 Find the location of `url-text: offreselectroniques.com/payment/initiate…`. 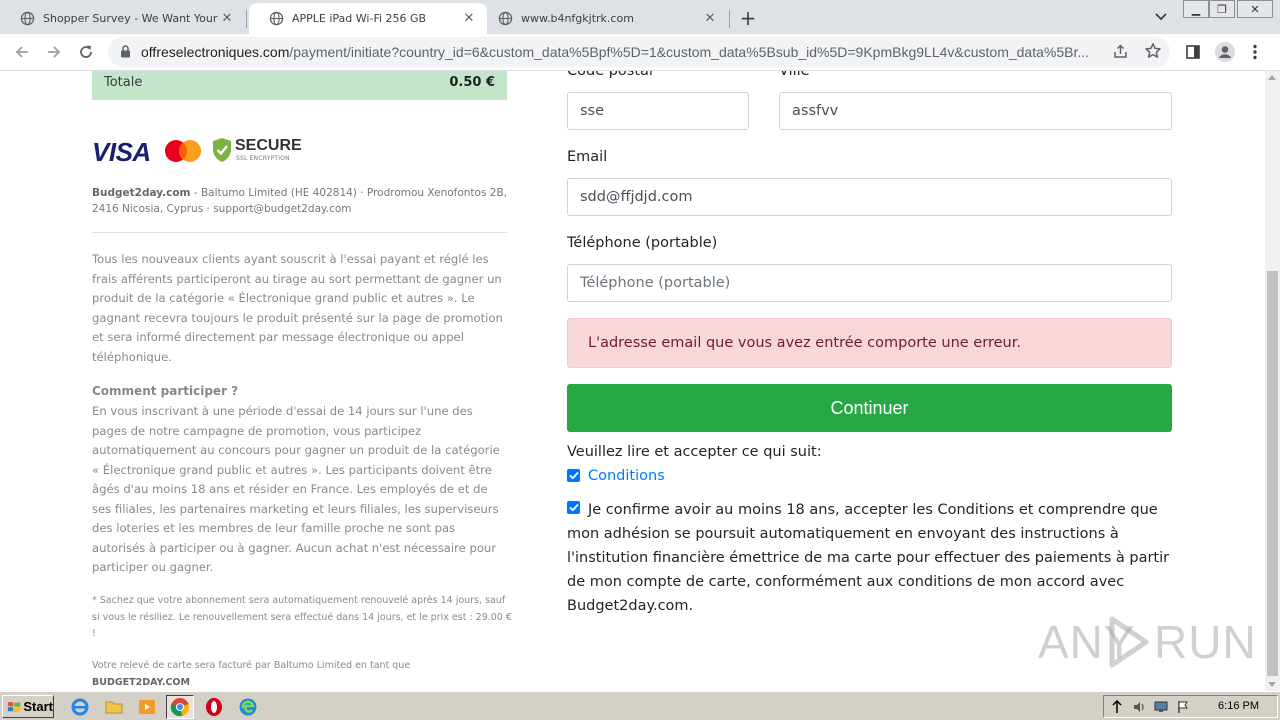

url-text: offreselectroniques.com/payment/initiate… is located at coordinates (626, 52).